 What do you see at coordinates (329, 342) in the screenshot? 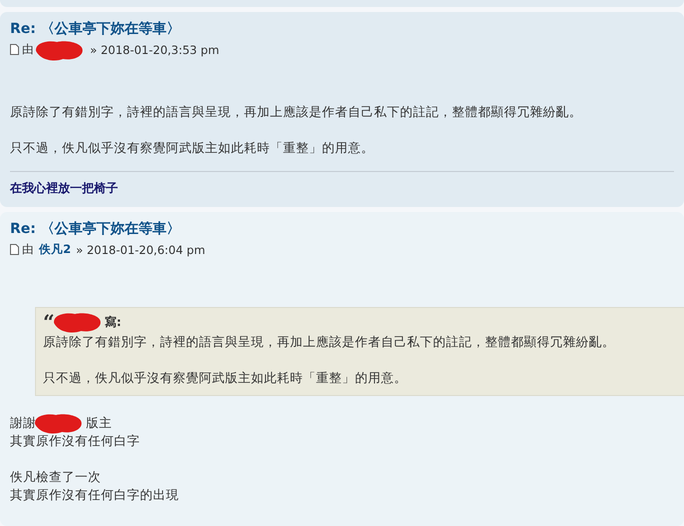
I see `quote-text: 原詩除了有錯別字，詩裡的語言與呈現，再加上應該是作者自己私下的註記，整體都顯得冗雜紛亂。` at bounding box center [329, 342].